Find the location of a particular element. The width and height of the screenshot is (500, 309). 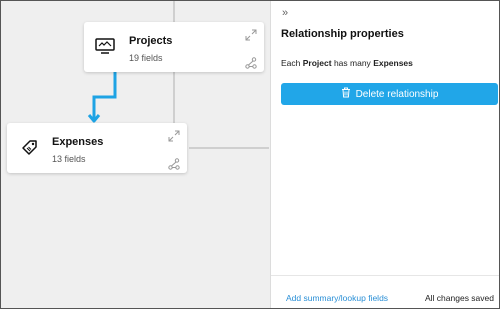

table-card-projects: Projects 19 fields is located at coordinates (174, 47).